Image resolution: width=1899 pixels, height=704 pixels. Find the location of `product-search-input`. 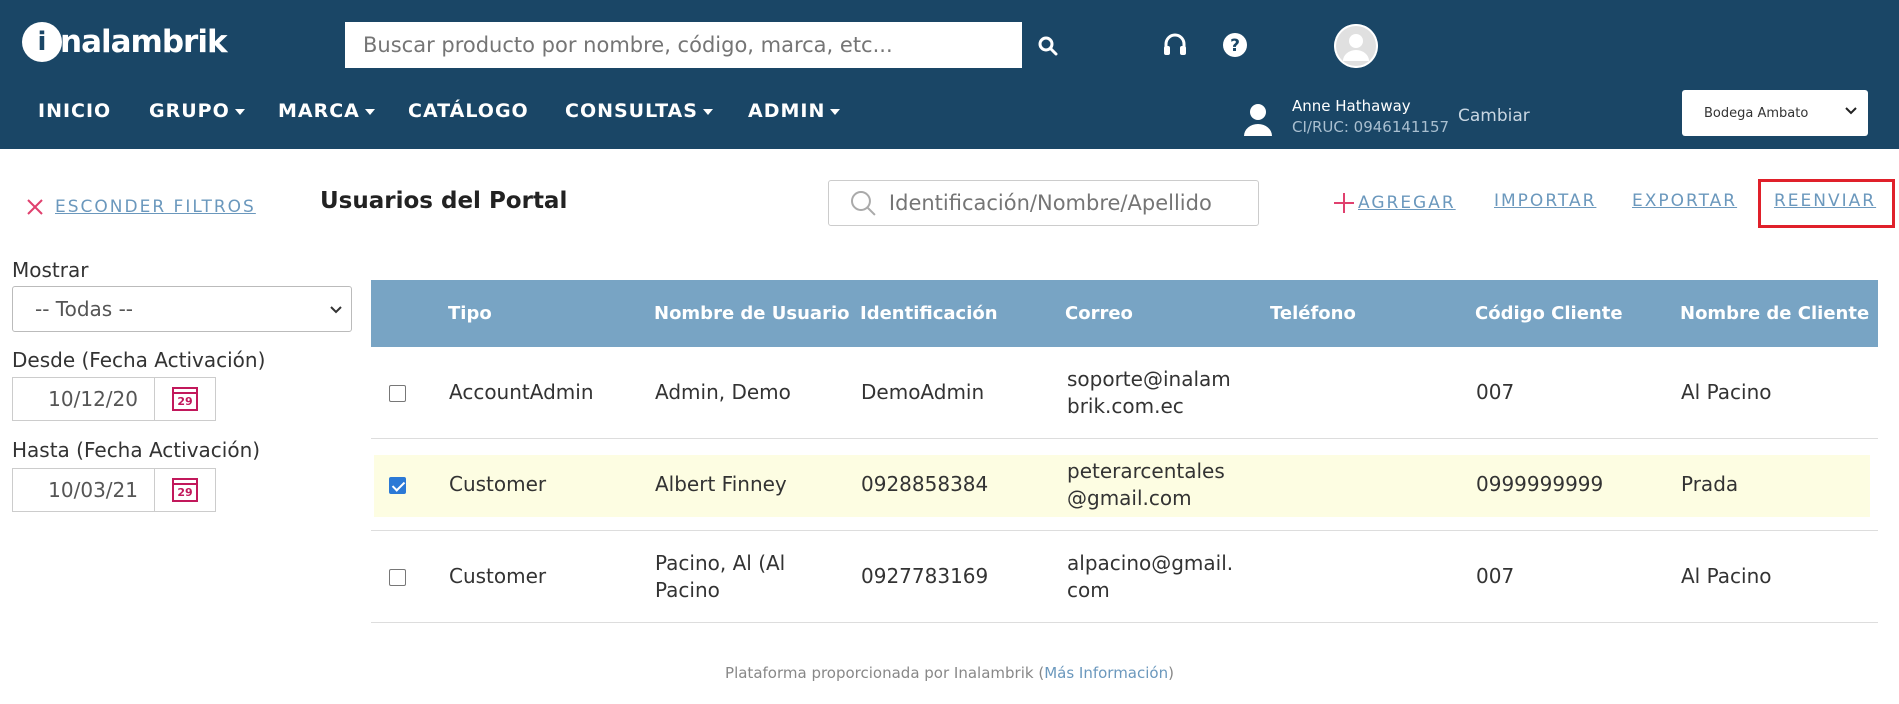

product-search-input is located at coordinates (683, 45).